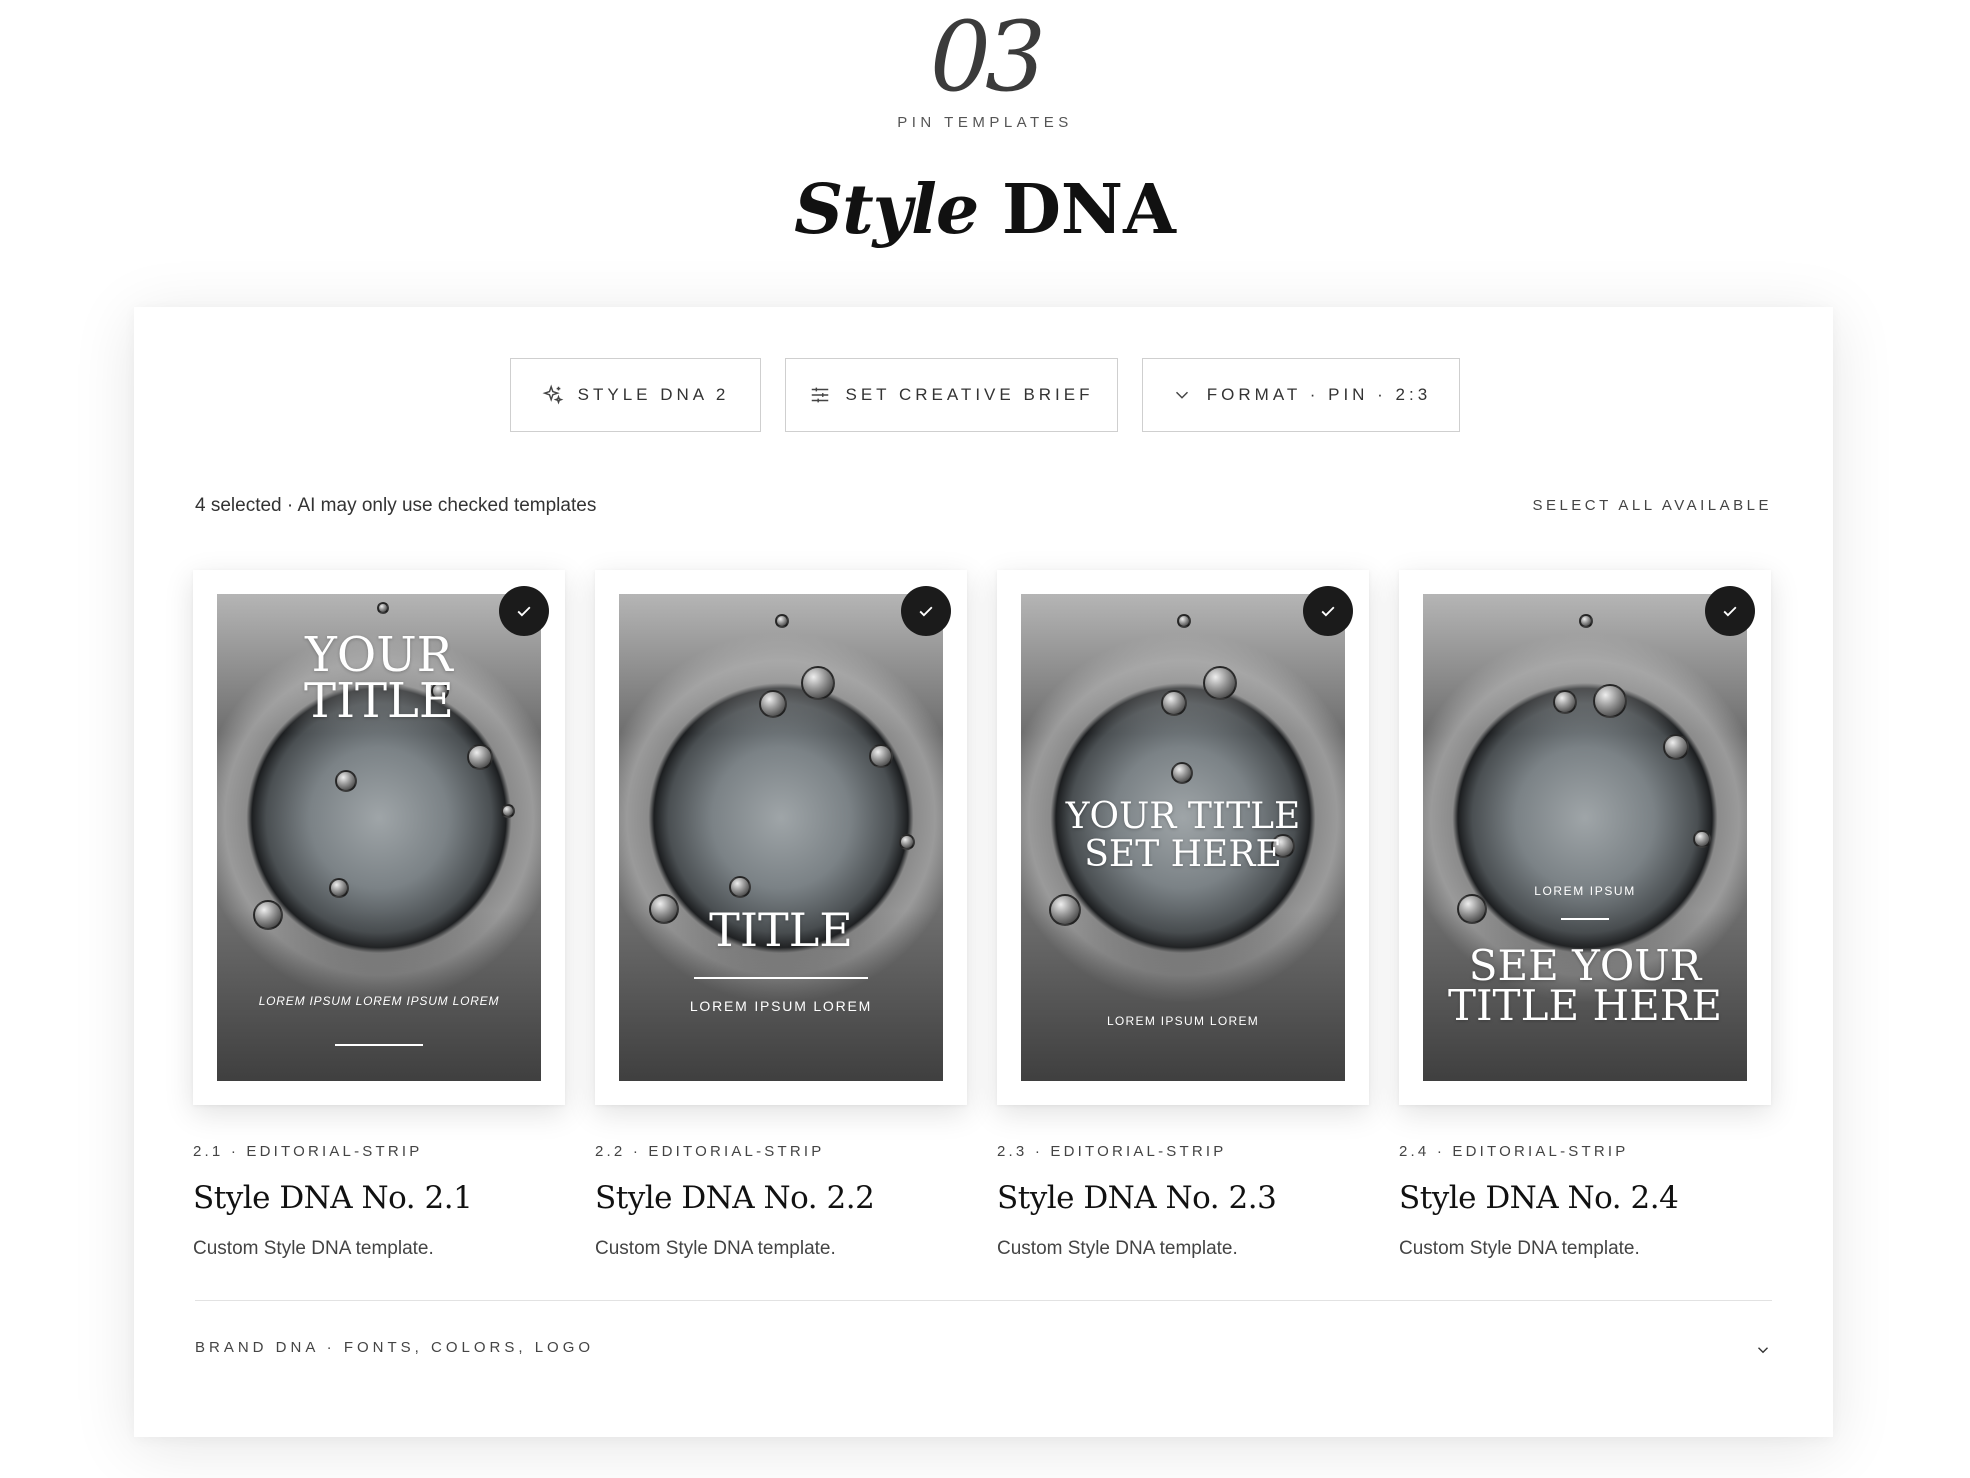  Describe the element at coordinates (1319, 394) in the screenshot. I see `format-label: FORMAT · PIN · 2:3` at that location.